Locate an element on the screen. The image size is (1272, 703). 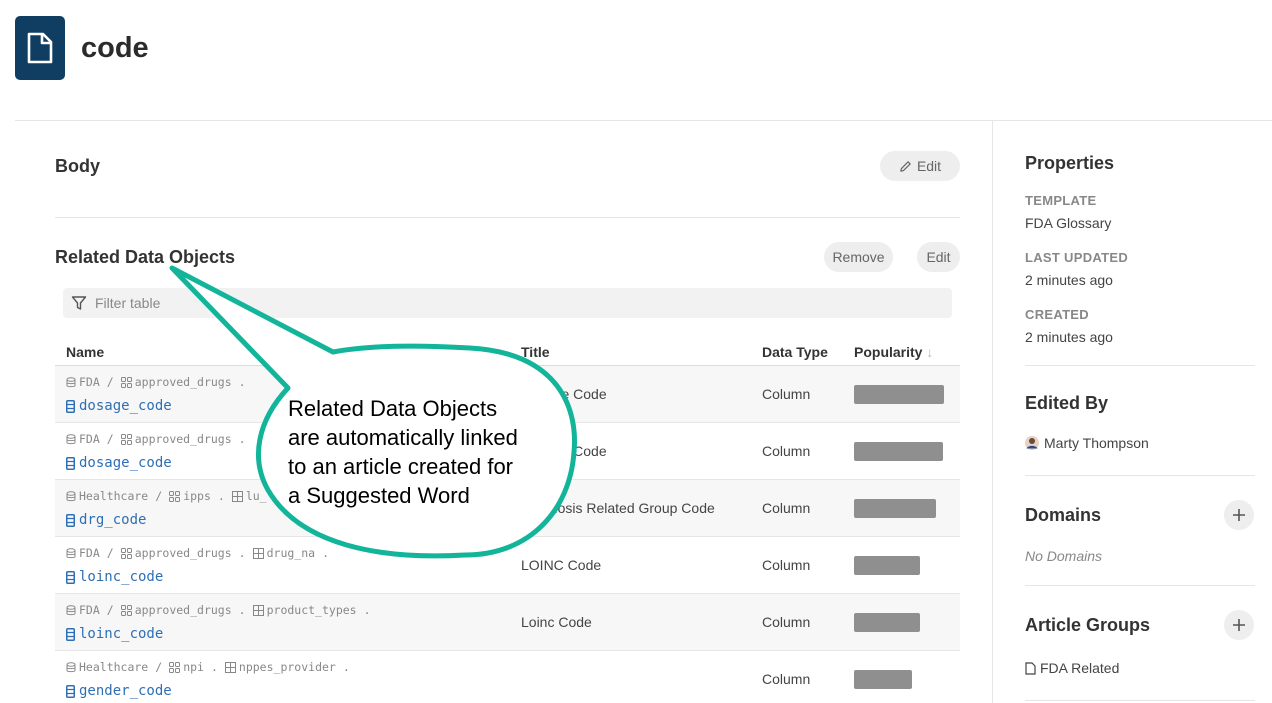
object-path: FDA / approved_drugs. is located at coordinates (158, 382).